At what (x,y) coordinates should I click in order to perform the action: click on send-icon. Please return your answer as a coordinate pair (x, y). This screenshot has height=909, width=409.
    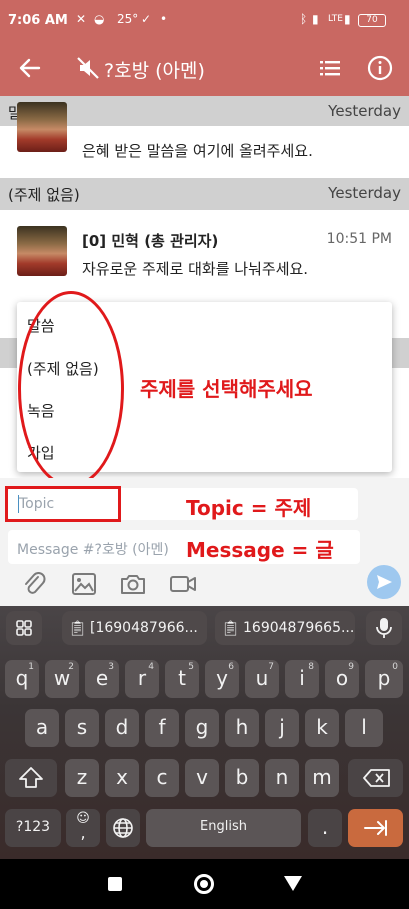
    Looking at the image, I should click on (384, 582).